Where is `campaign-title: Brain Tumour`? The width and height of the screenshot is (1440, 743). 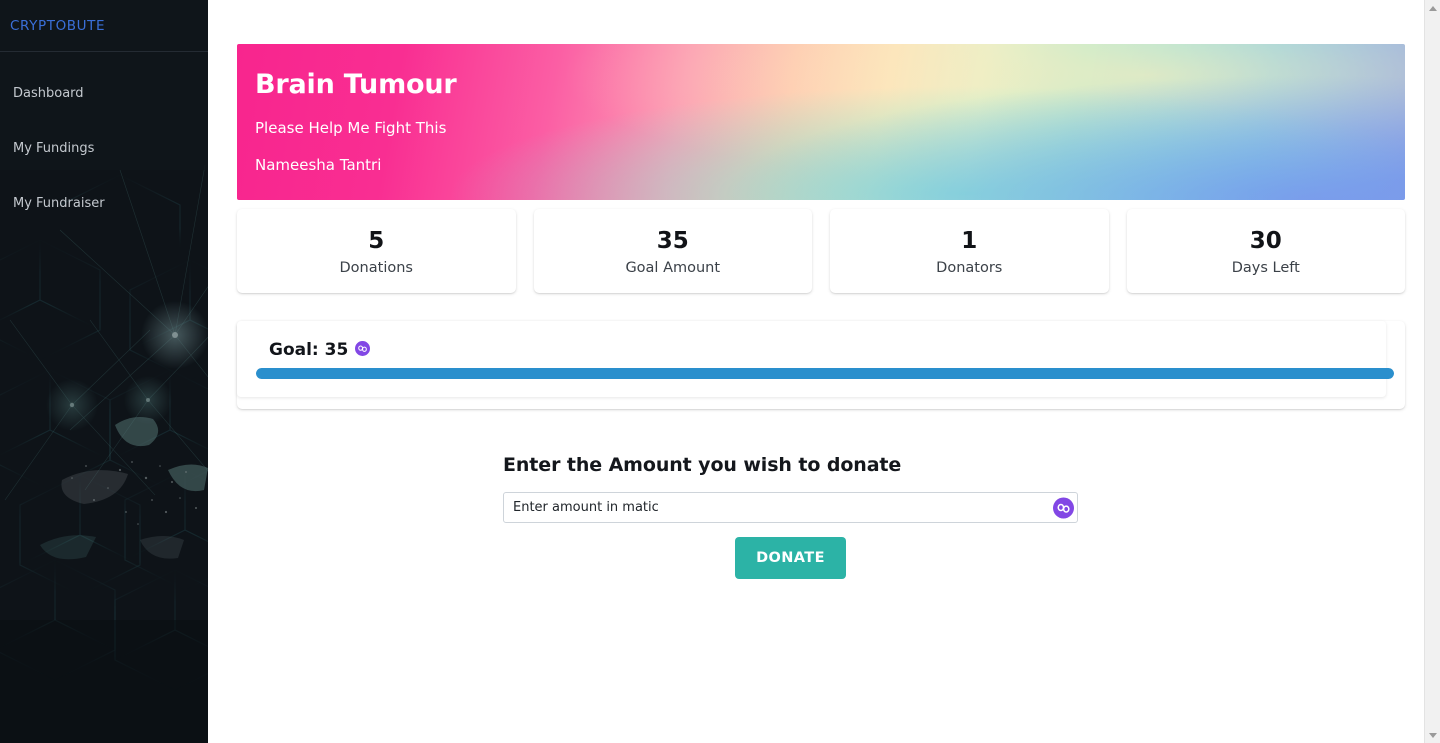 campaign-title: Brain Tumour is located at coordinates (356, 84).